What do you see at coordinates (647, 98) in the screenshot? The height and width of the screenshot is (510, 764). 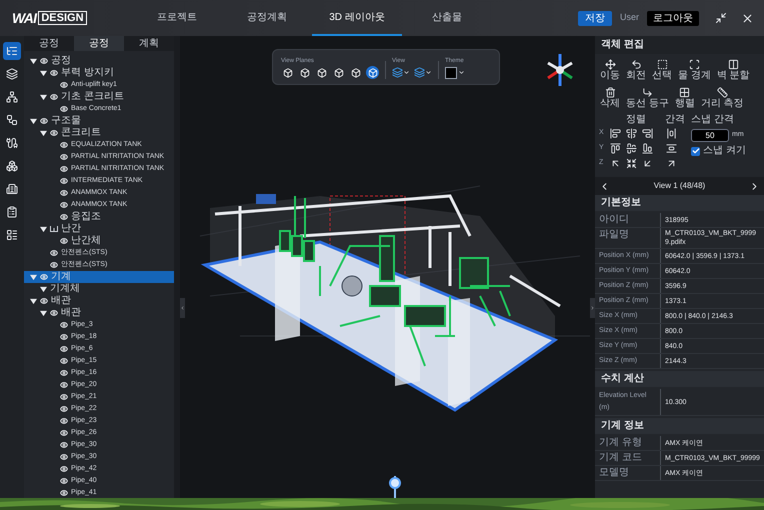 I see `tool-button: 동선 등구` at bounding box center [647, 98].